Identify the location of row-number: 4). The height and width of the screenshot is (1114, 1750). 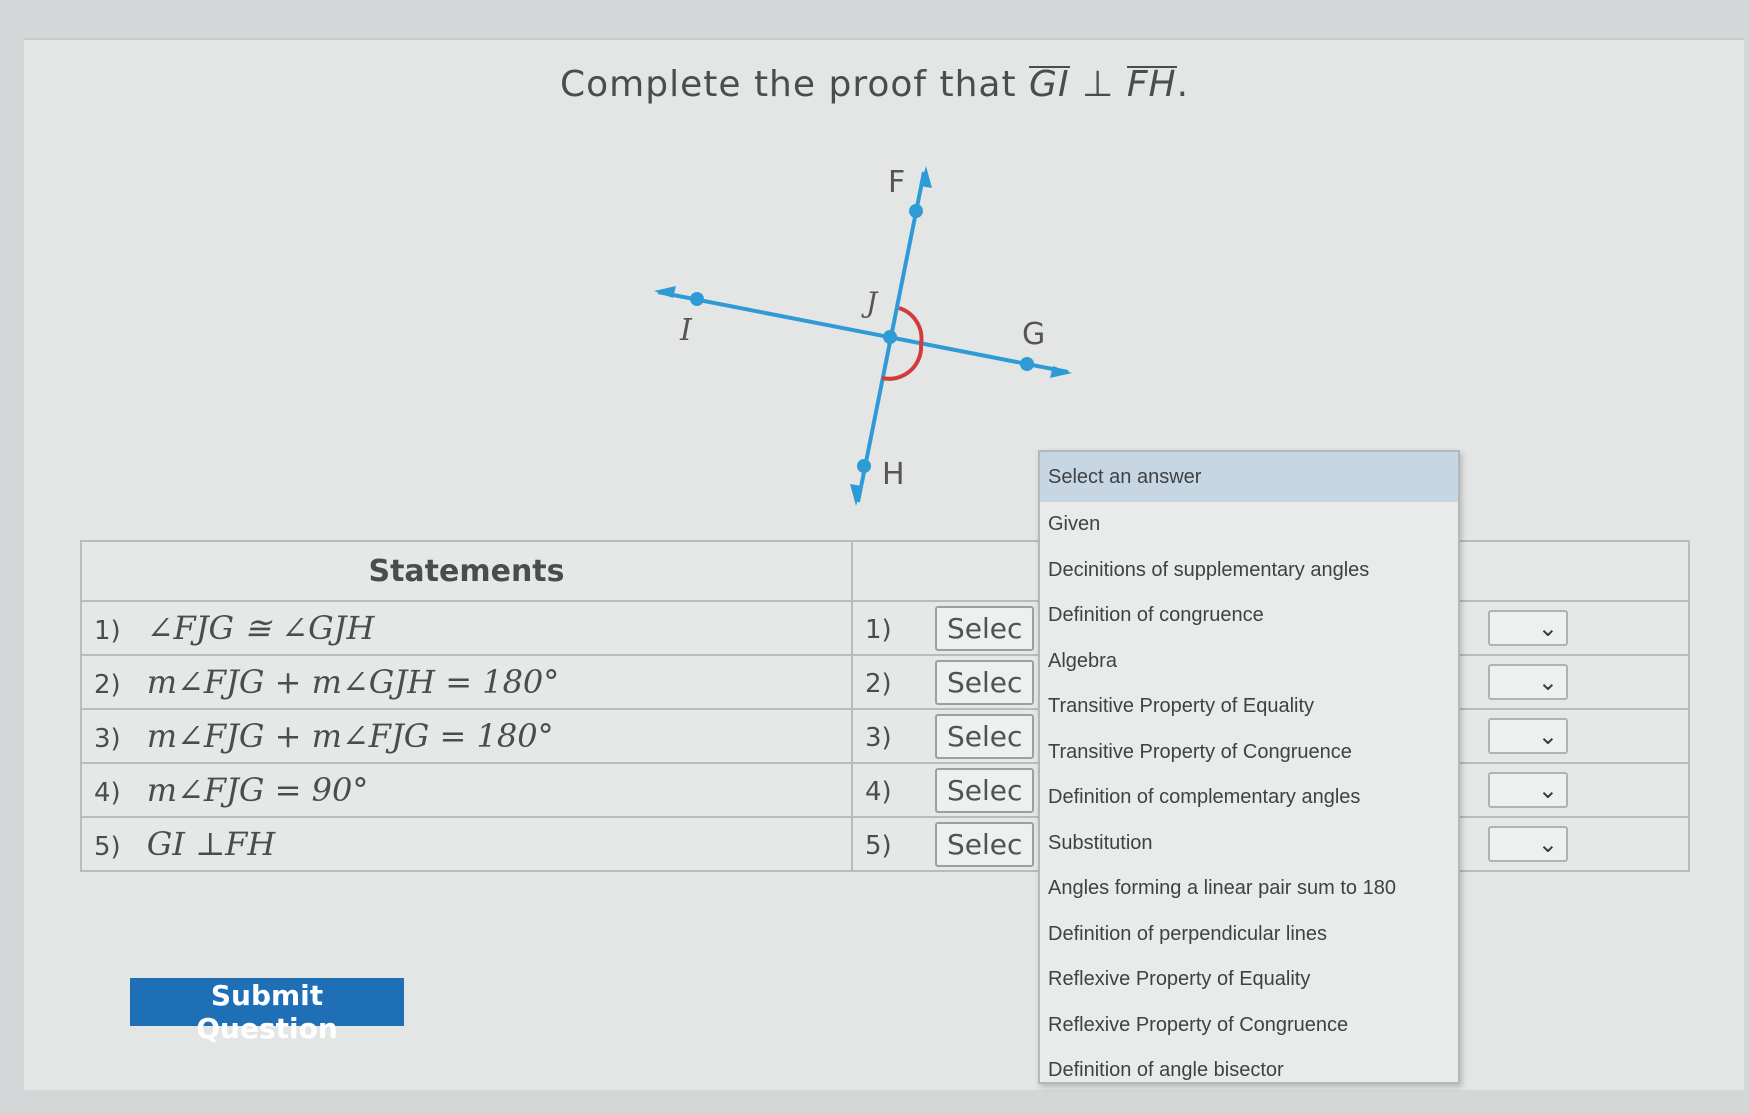
(107, 793).